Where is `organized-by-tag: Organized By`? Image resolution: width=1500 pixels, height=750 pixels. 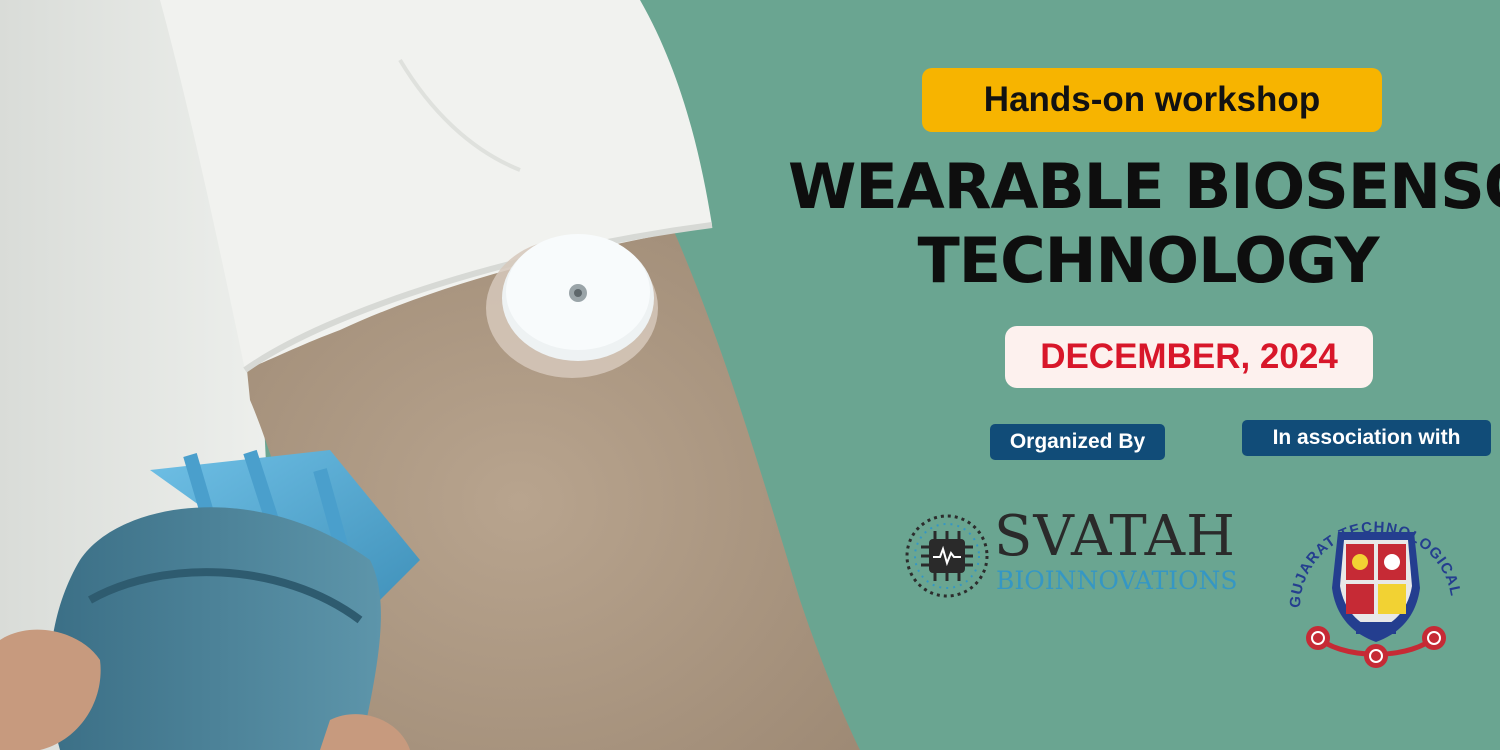 organized-by-tag: Organized By is located at coordinates (1077, 442).